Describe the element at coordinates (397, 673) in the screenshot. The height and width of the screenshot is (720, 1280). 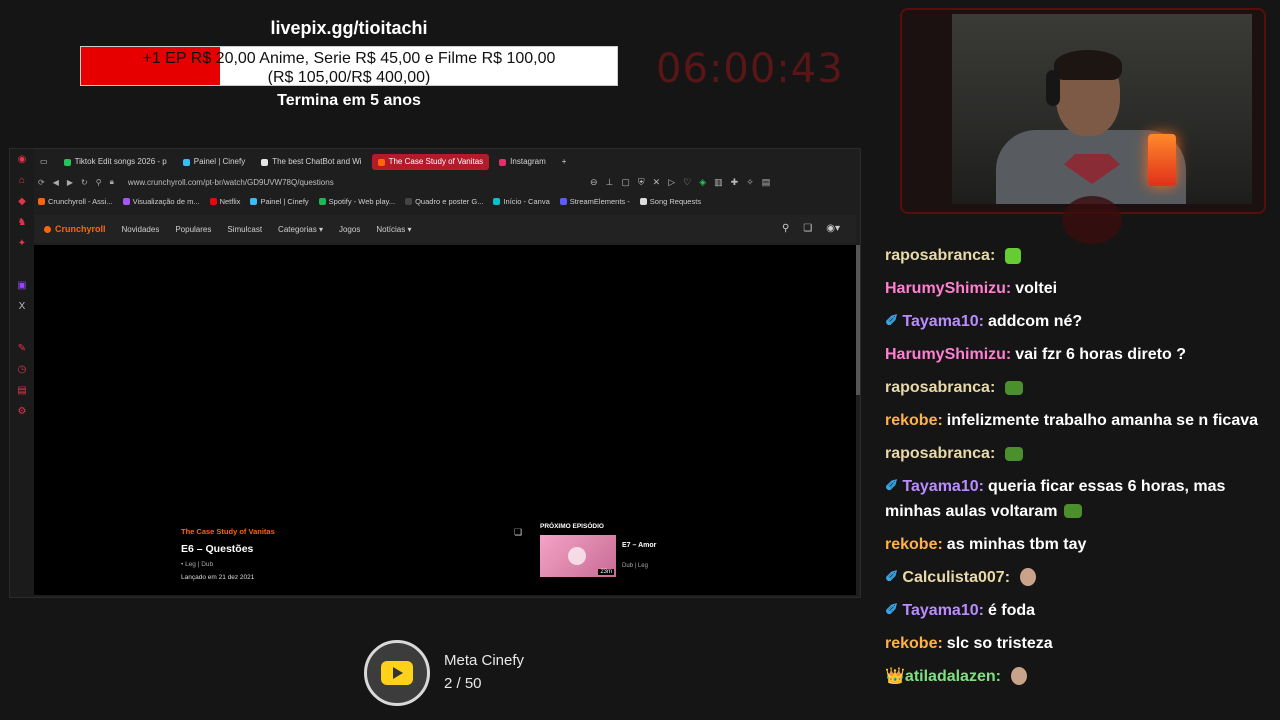
I see `cinefy-logo-icon` at that location.